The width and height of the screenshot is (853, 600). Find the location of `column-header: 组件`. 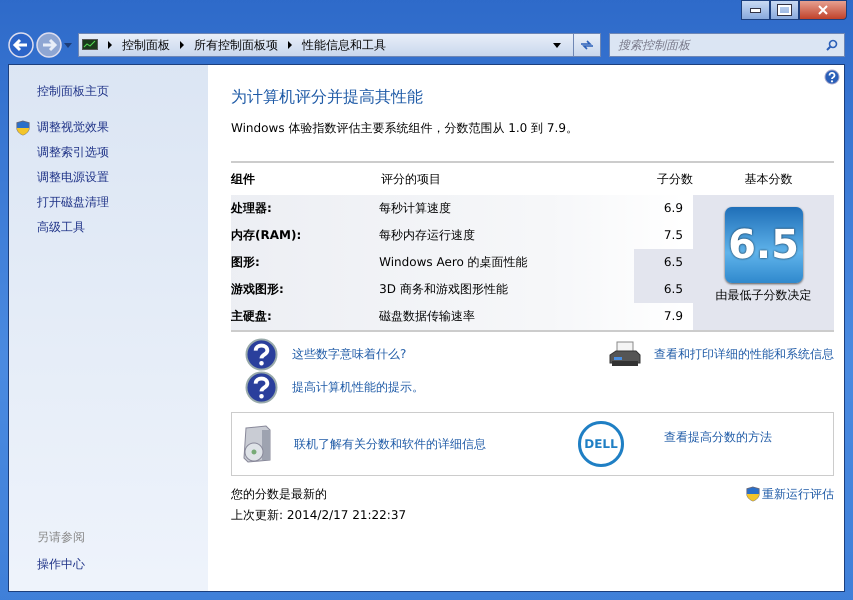

column-header: 组件 is located at coordinates (243, 179).